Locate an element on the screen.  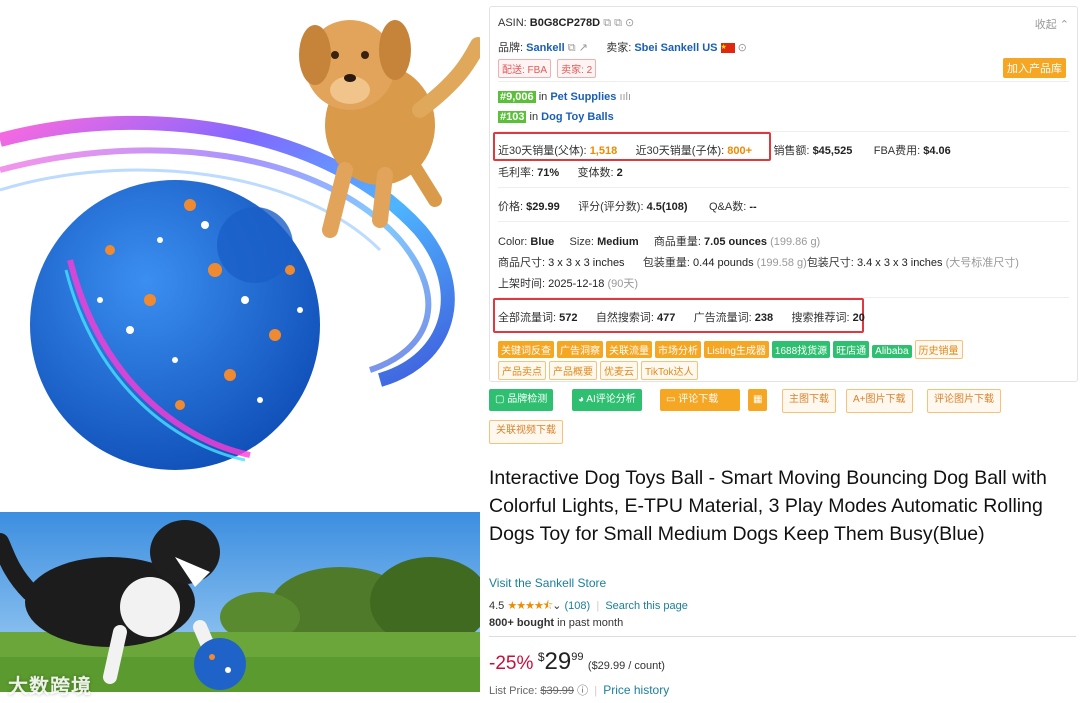
asin-label: ASIN: is located at coordinates (512, 23).